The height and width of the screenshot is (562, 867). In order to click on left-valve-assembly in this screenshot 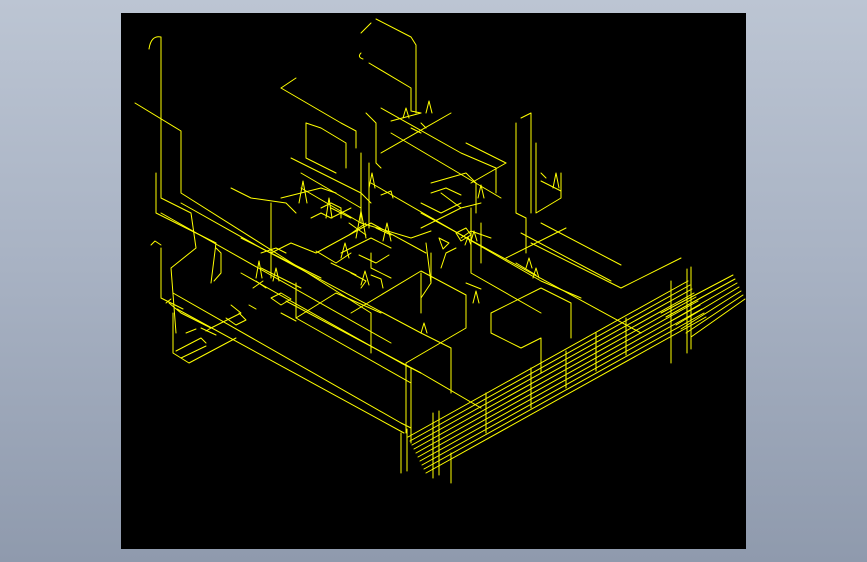, I will do `click(206, 331)`.